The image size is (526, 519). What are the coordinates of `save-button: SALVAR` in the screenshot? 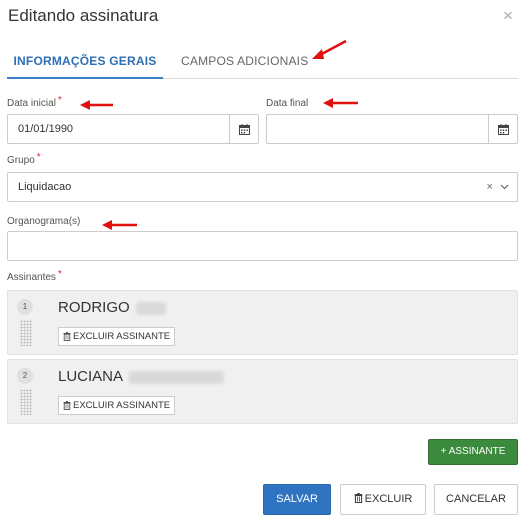 It's located at (297, 499).